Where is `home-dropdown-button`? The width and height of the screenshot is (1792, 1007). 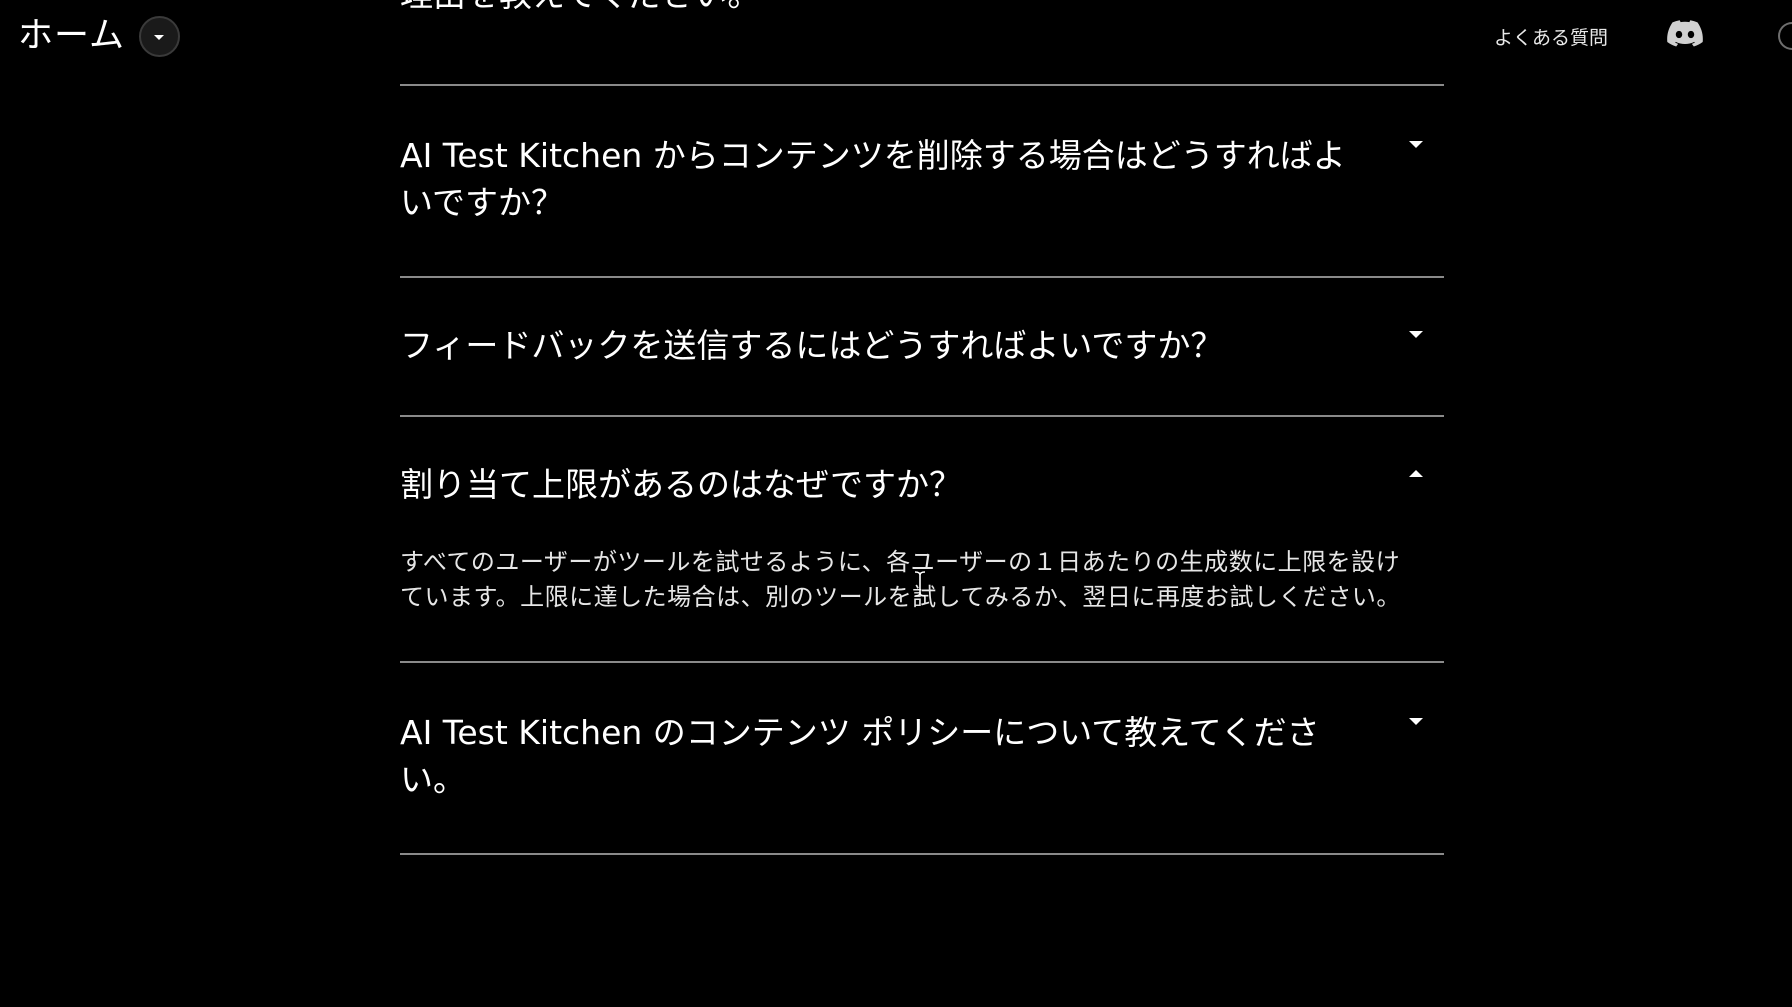
home-dropdown-button is located at coordinates (159, 36).